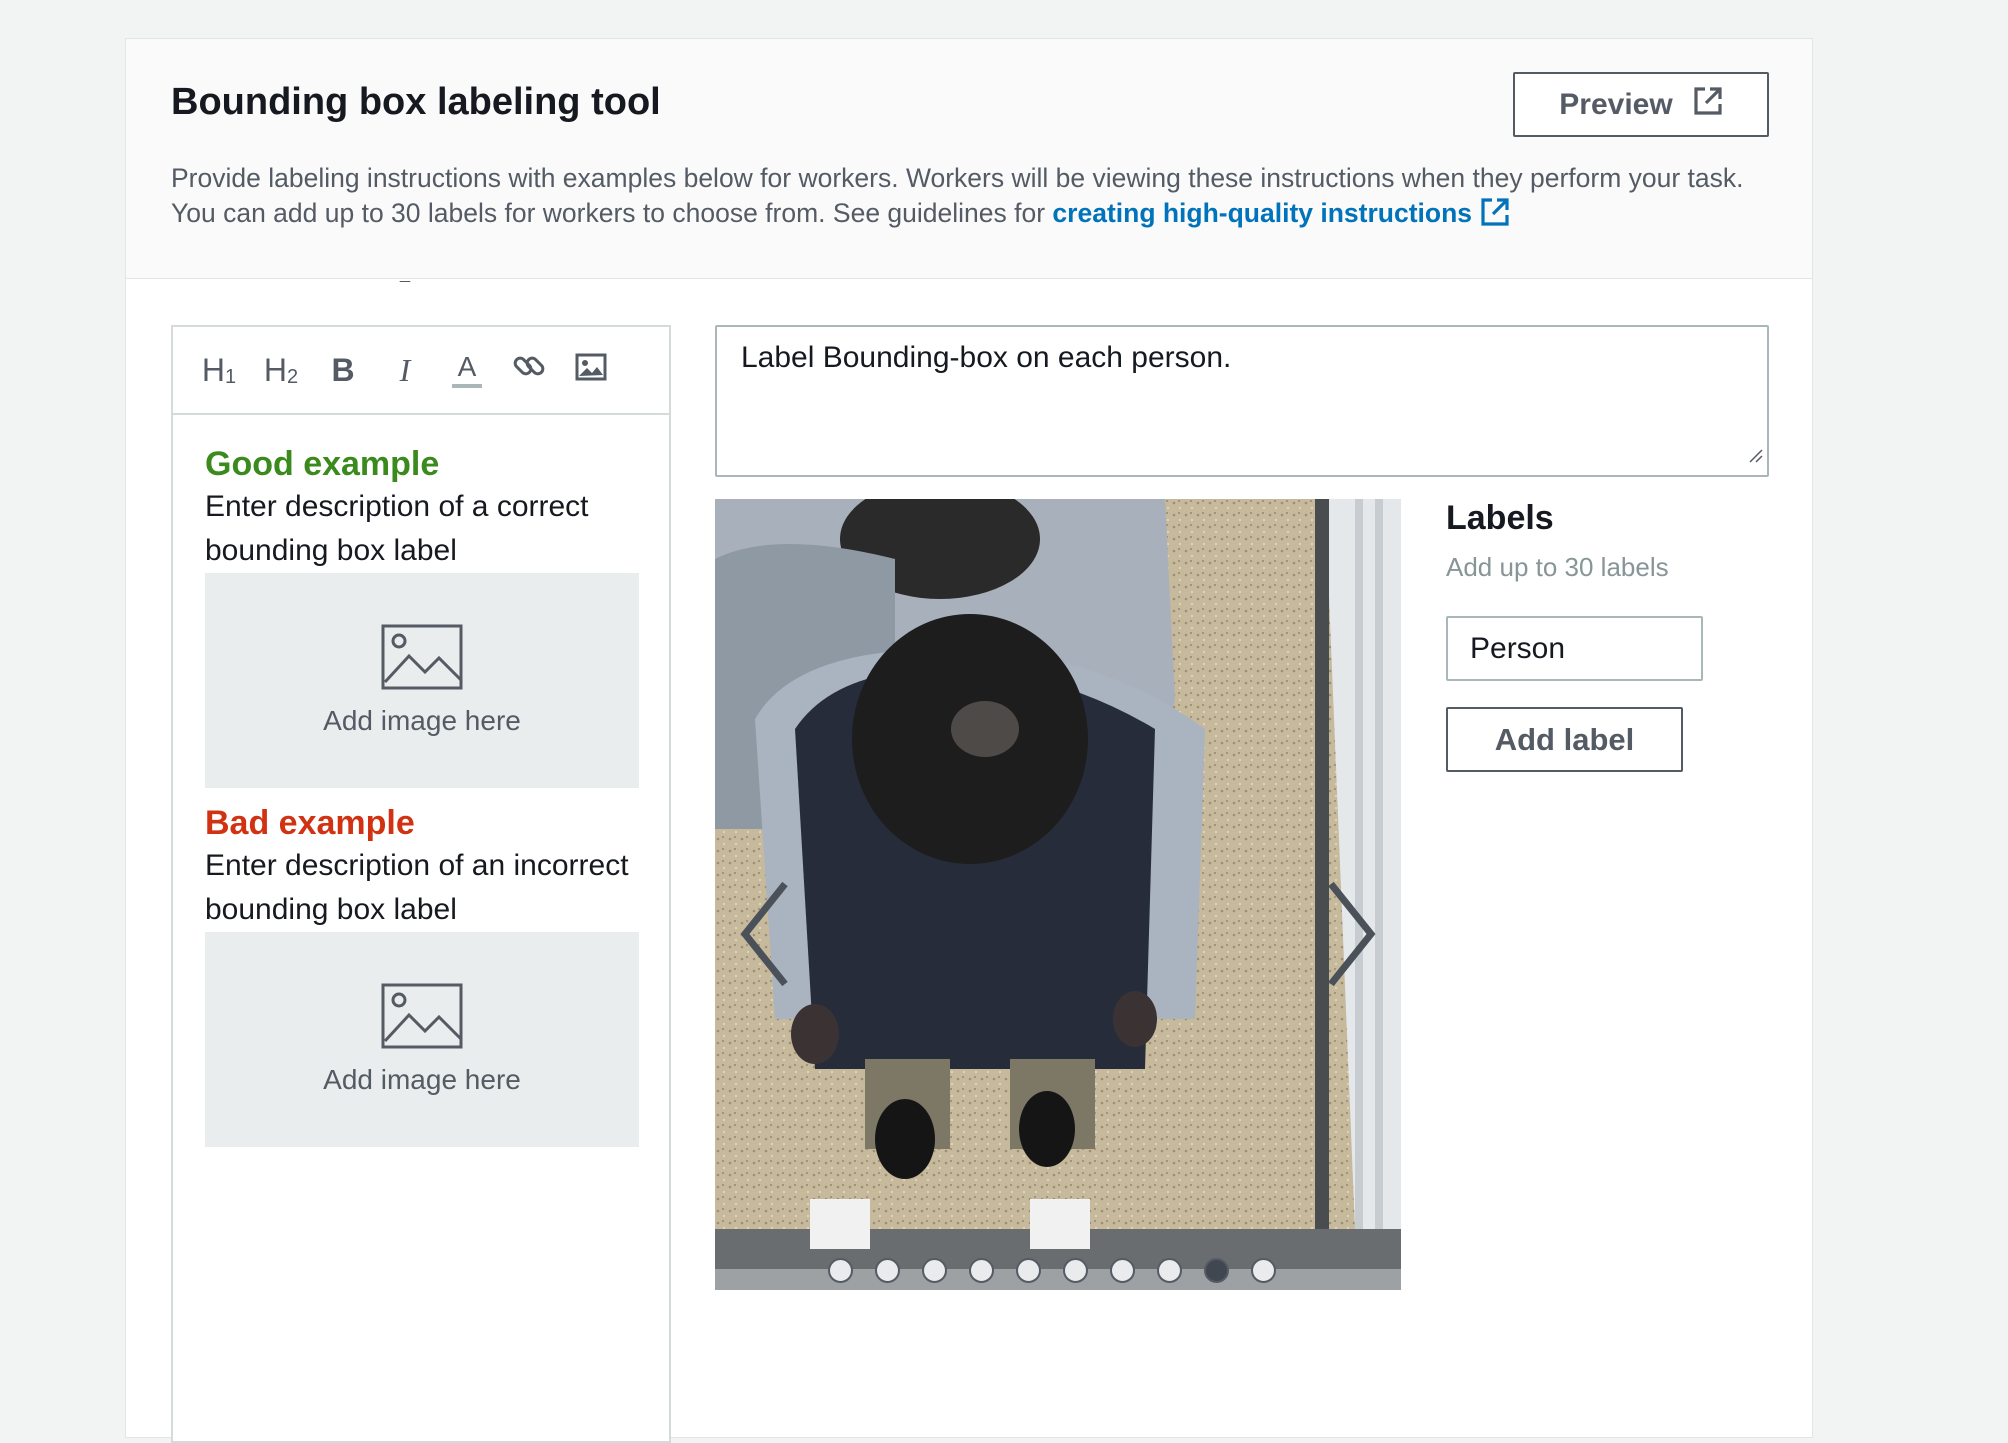 The image size is (2008, 1443). I want to click on high-quality-instructions-link: creating high-quality instructions, so click(1281, 213).